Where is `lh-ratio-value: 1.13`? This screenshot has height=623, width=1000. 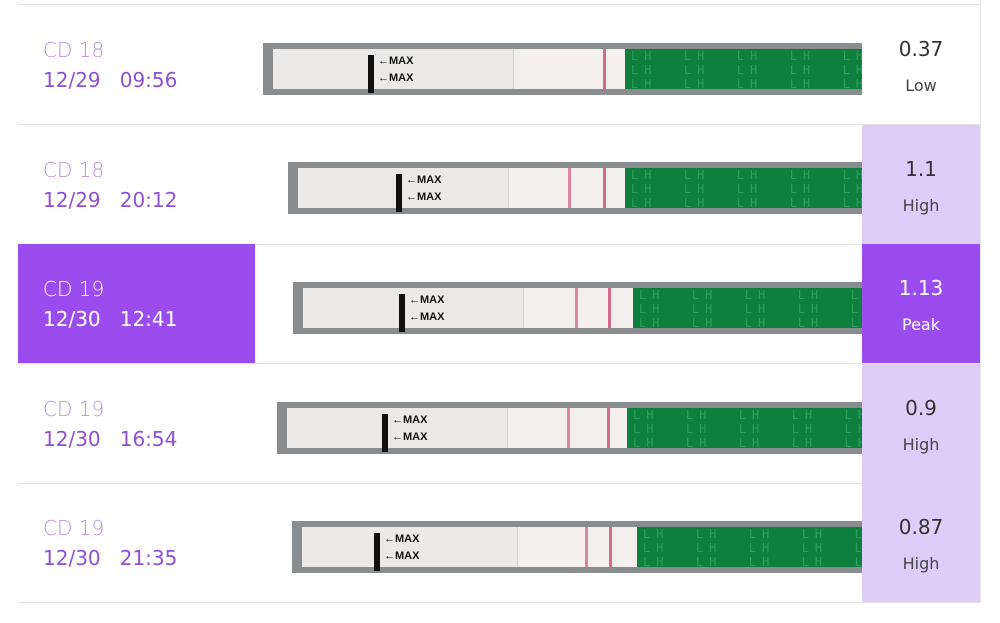 lh-ratio-value: 1.13 is located at coordinates (921, 288).